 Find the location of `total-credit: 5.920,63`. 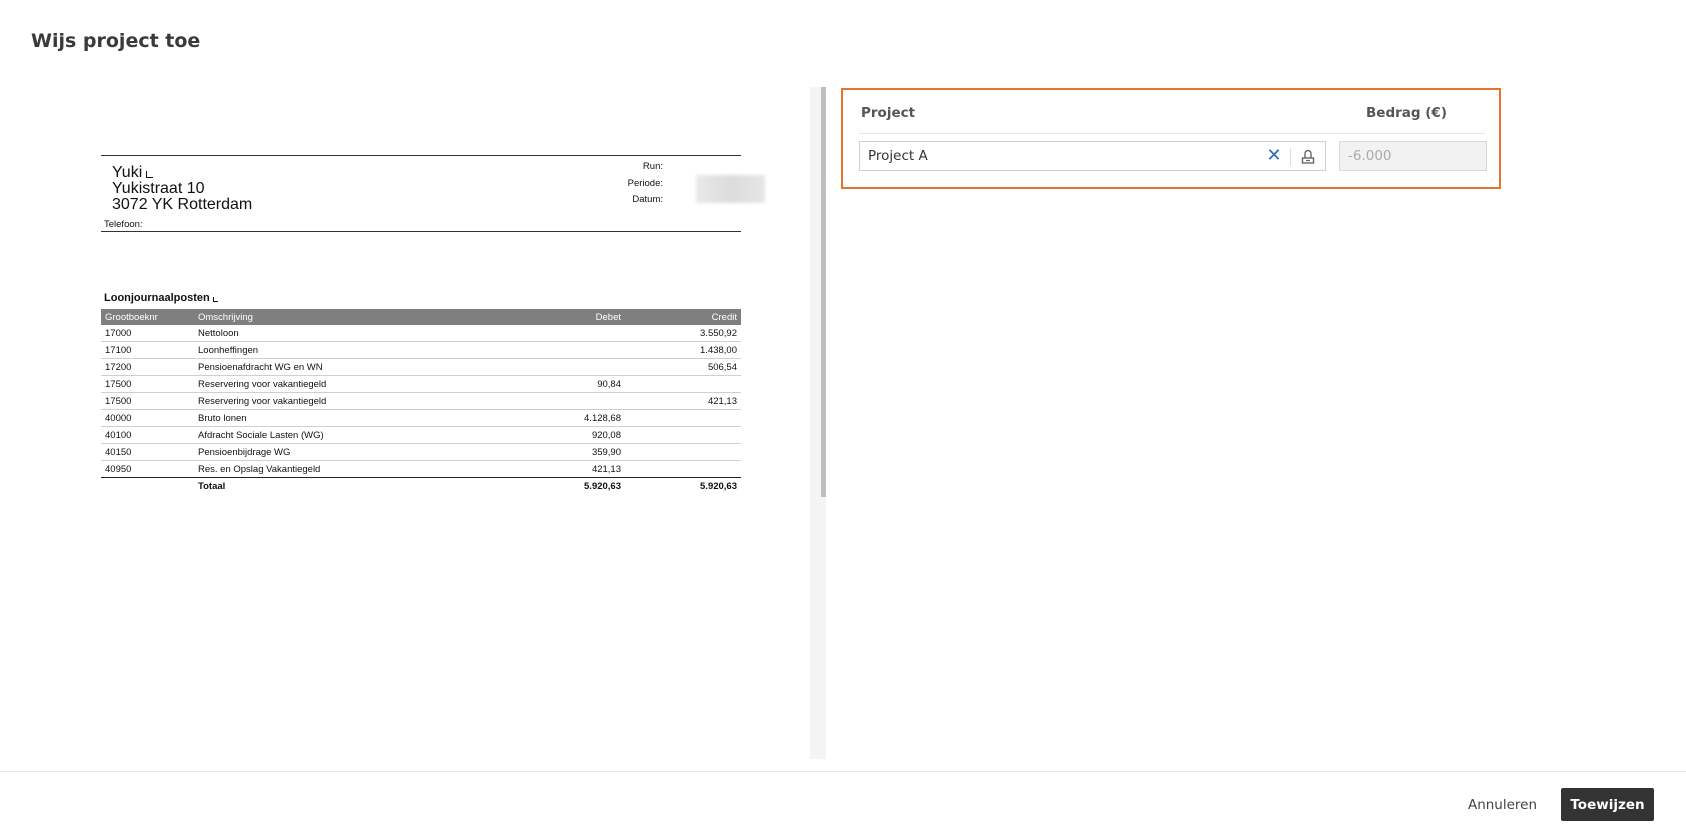

total-credit: 5.920,63 is located at coordinates (683, 485).